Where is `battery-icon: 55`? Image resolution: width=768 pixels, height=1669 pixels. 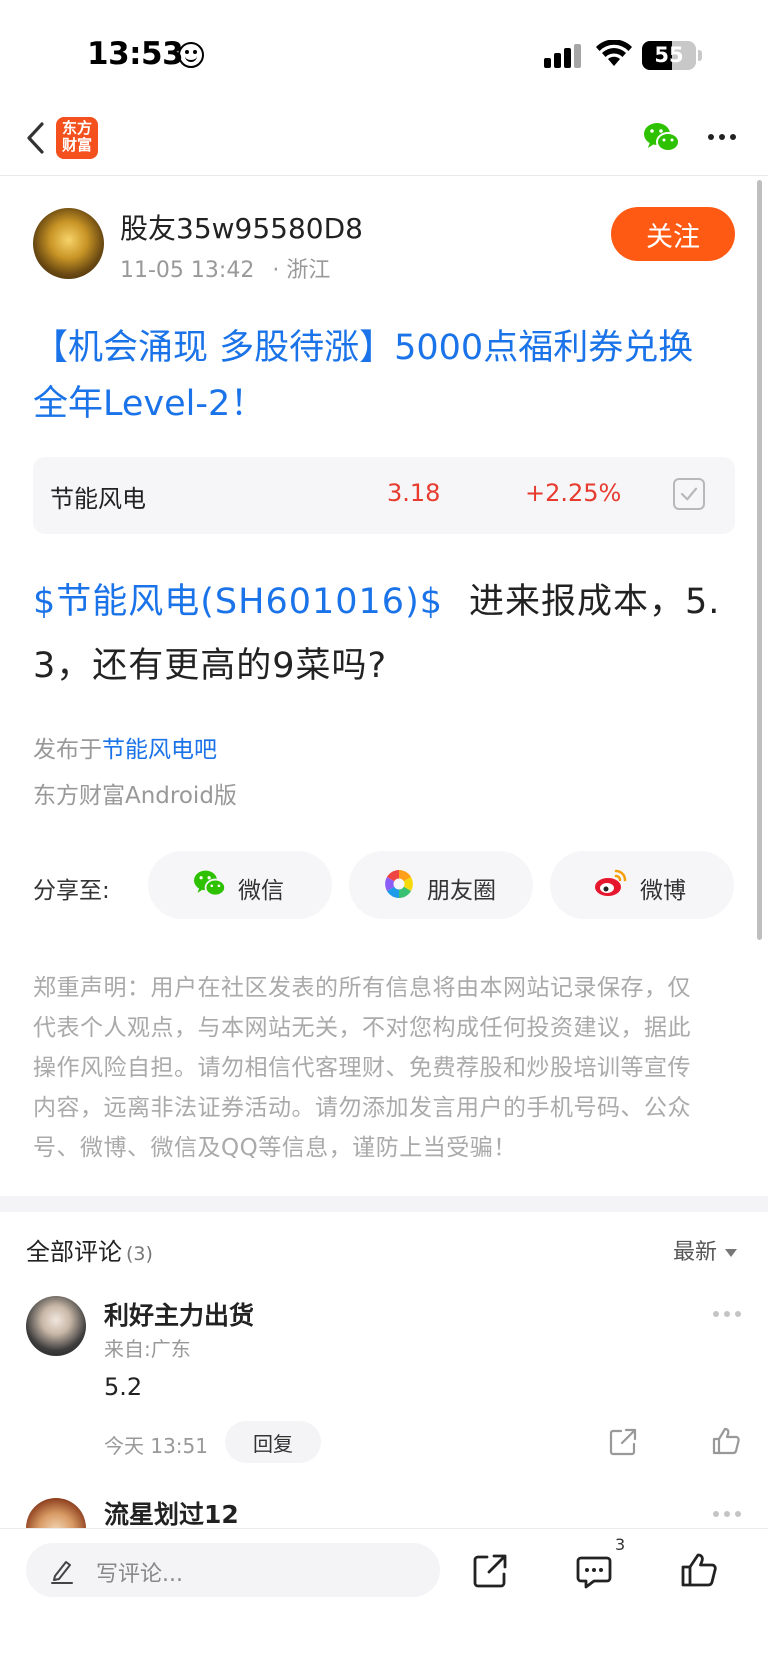 battery-icon: 55 is located at coordinates (669, 55).